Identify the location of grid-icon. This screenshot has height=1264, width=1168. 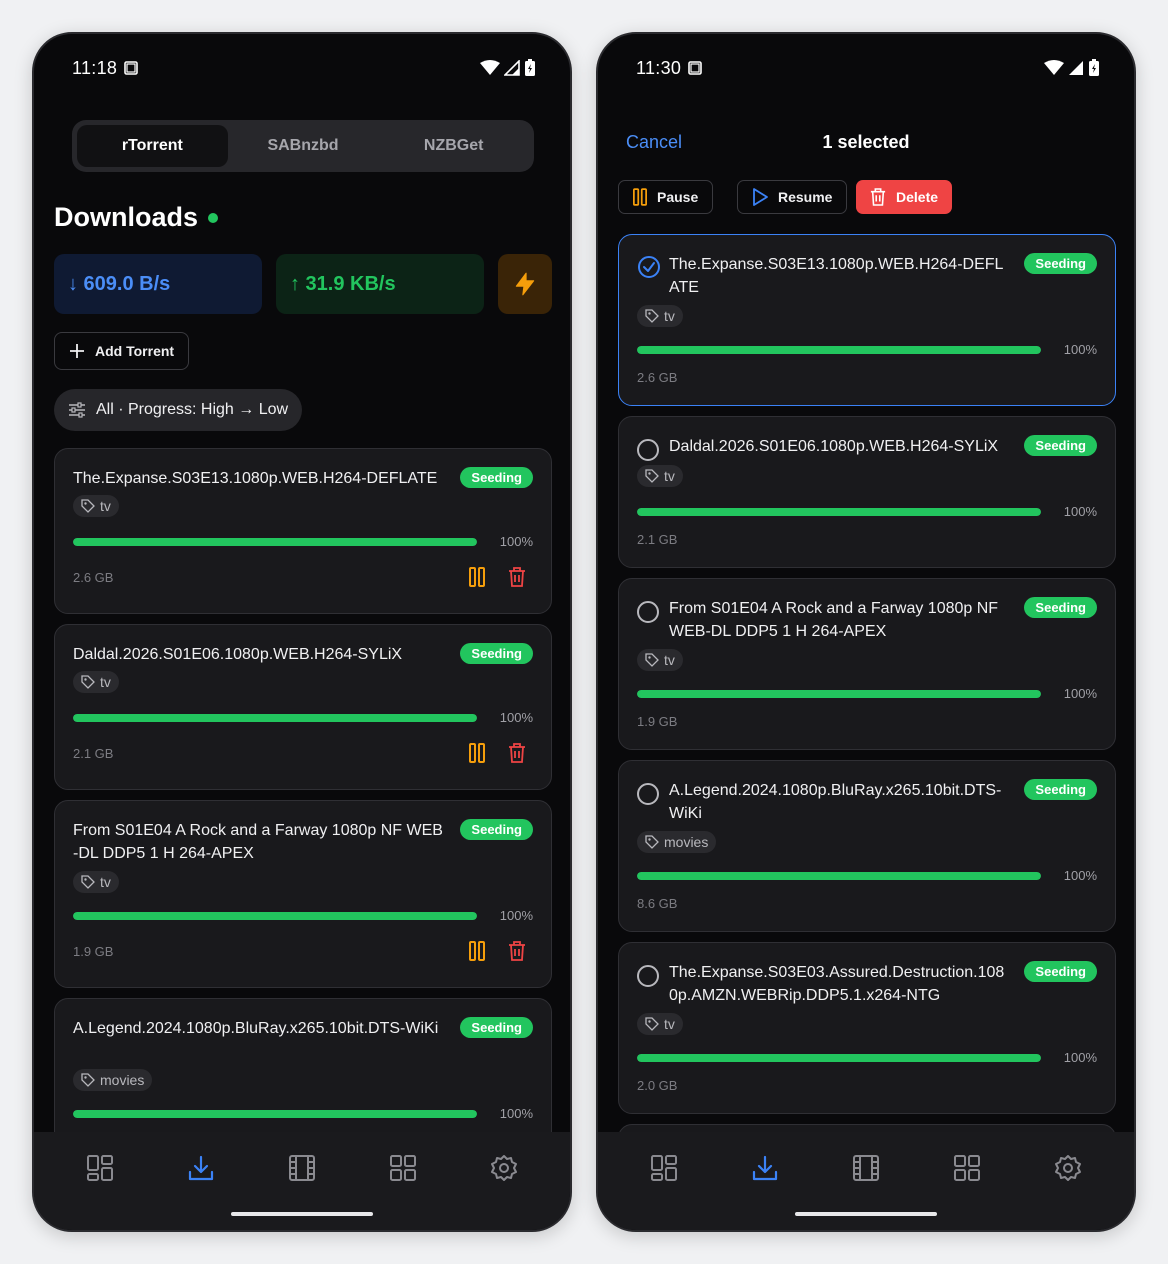
(402, 1168).